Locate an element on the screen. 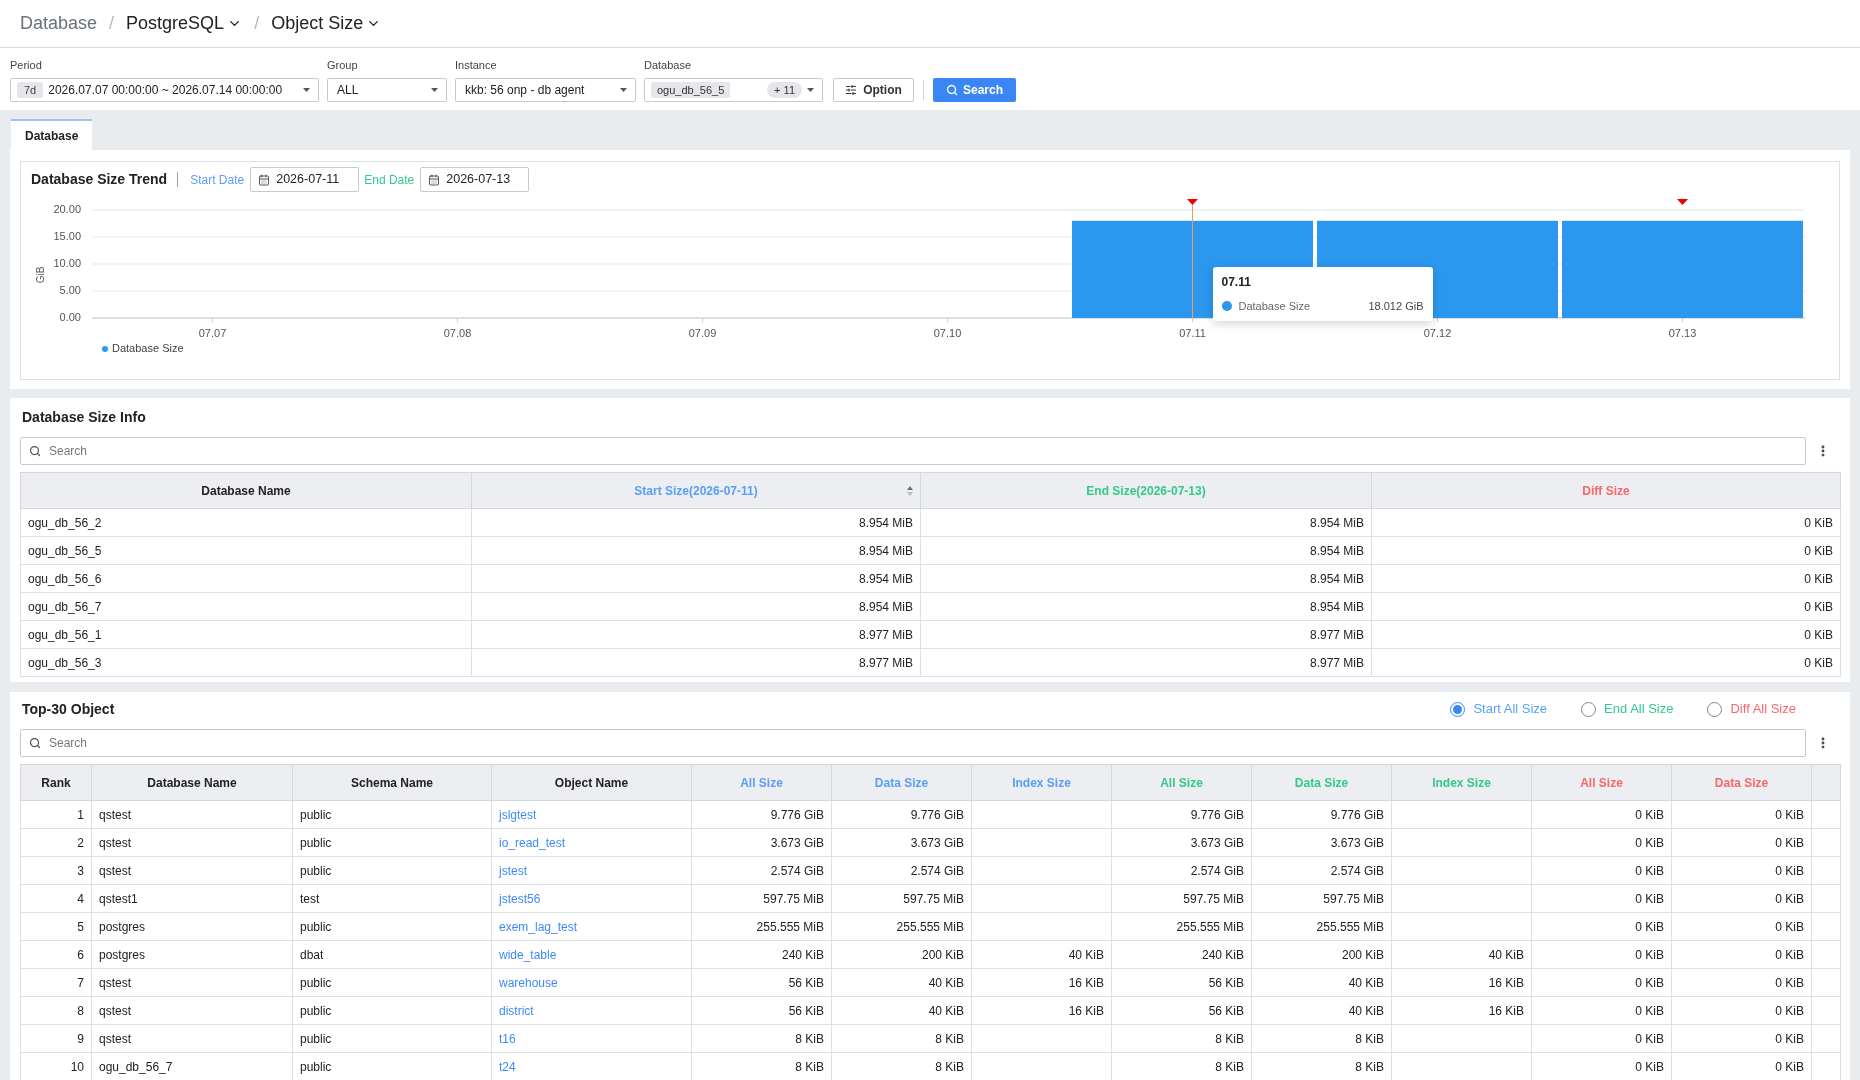 The width and height of the screenshot is (1860, 1080). table-cell: ogu_db_56_1 is located at coordinates (246, 634).